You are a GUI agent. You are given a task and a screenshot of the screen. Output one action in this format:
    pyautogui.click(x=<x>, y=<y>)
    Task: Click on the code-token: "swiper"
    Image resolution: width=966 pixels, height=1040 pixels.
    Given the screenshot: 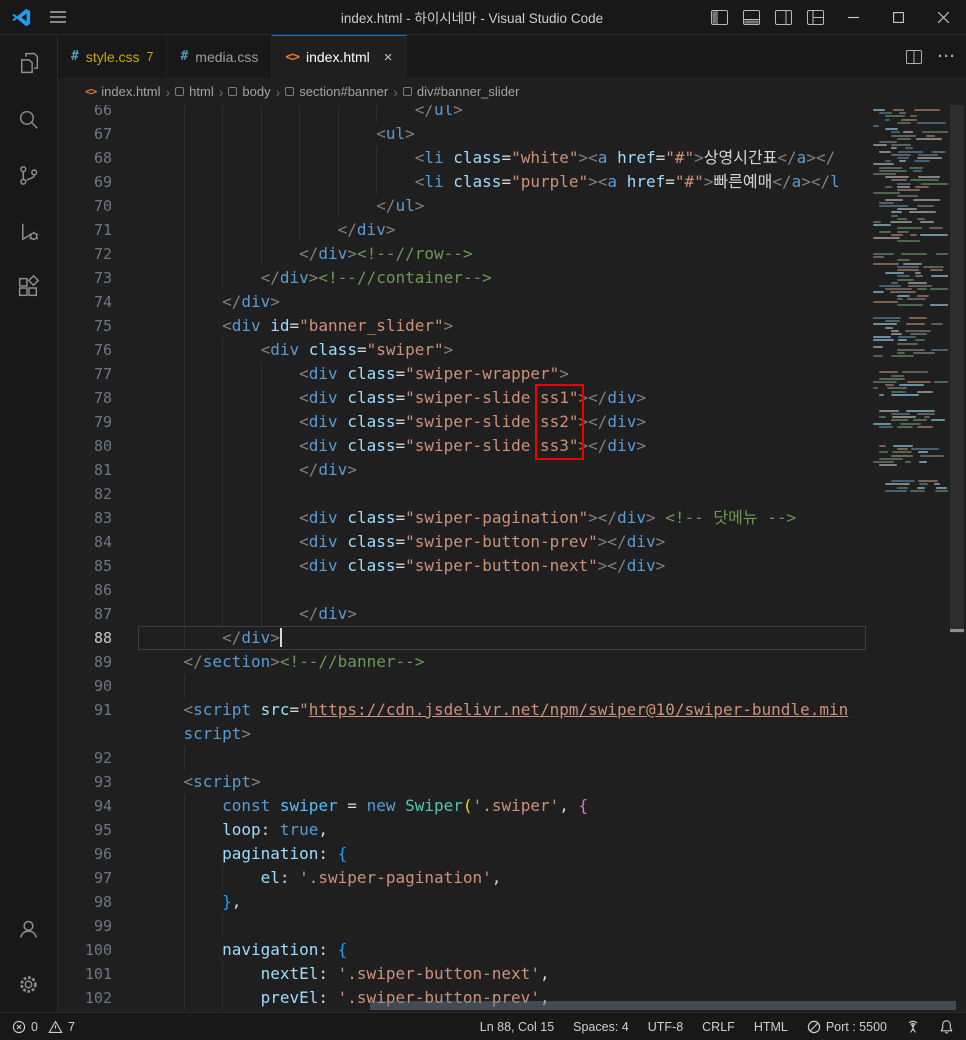 What is the action you would take?
    pyautogui.click(x=405, y=349)
    